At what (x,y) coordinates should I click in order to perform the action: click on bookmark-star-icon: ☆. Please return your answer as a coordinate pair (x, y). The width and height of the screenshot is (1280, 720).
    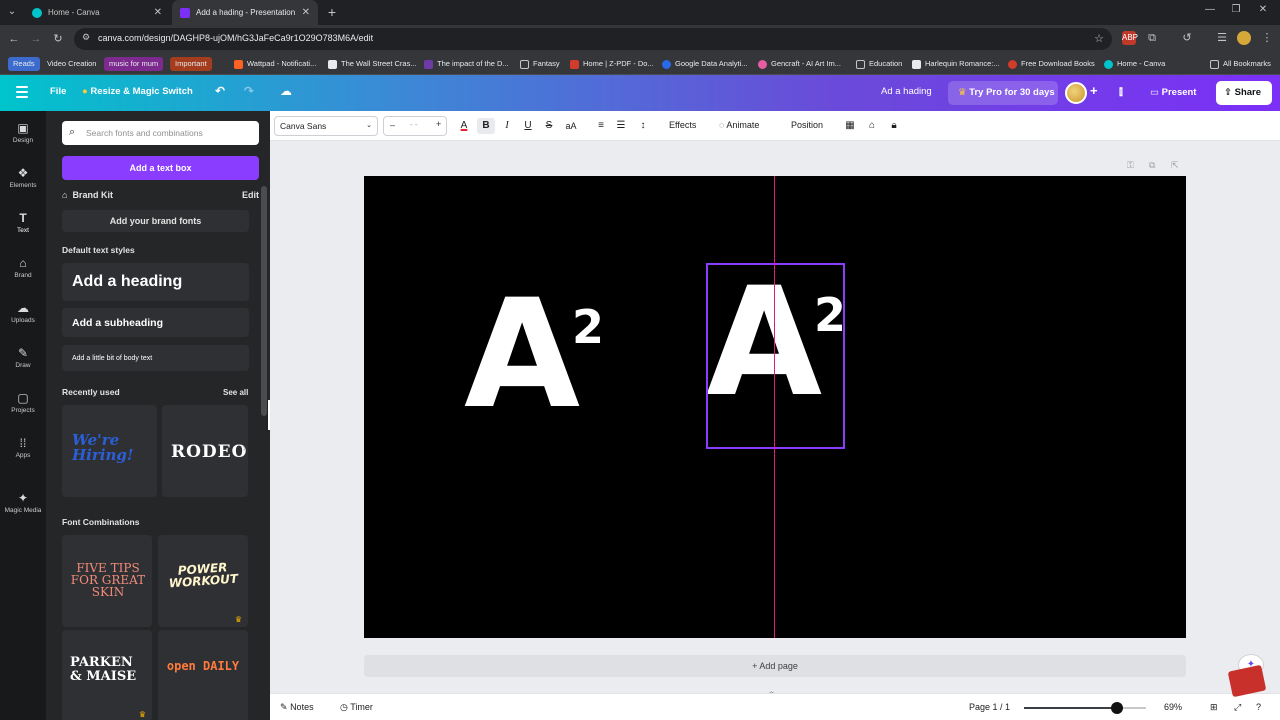
    Looking at the image, I should click on (1099, 38).